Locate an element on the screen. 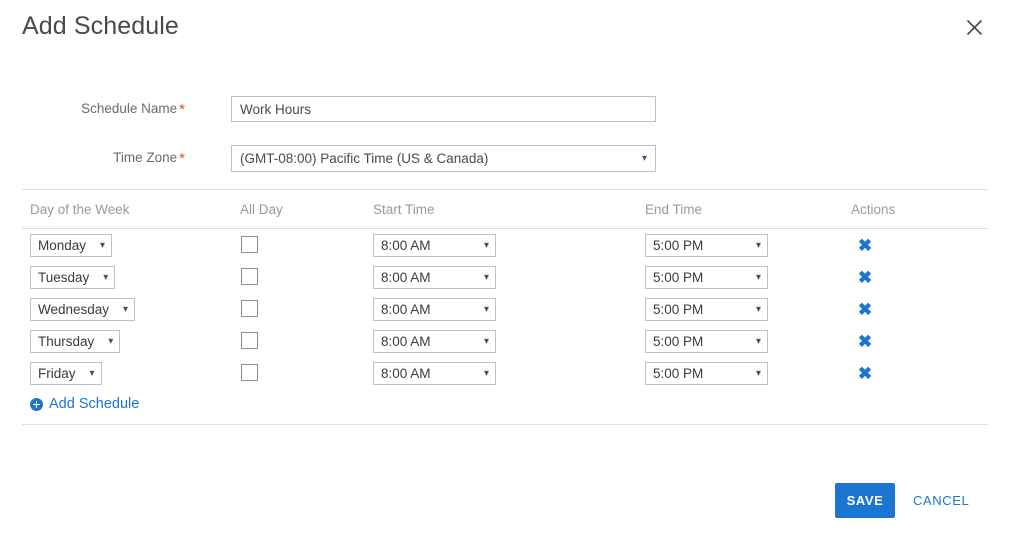  column-header-day: Day of the Week is located at coordinates (80, 209).